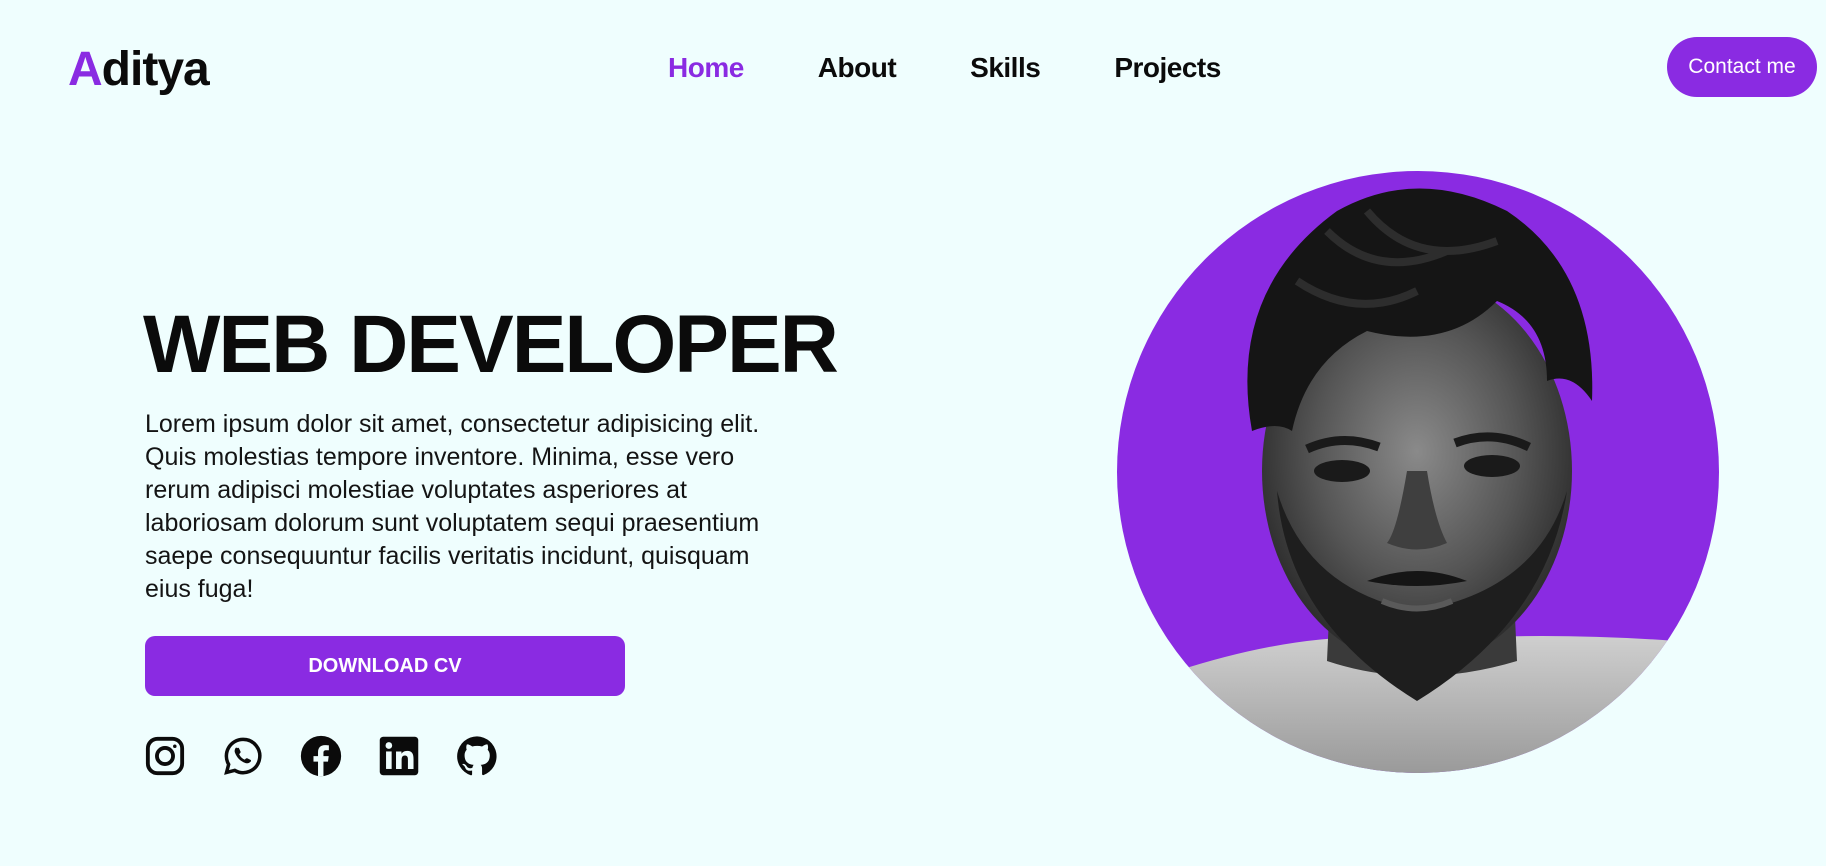 This screenshot has width=1826, height=866. Describe the element at coordinates (491, 344) in the screenshot. I see `hero-title: WEB DEVELOPER` at that location.